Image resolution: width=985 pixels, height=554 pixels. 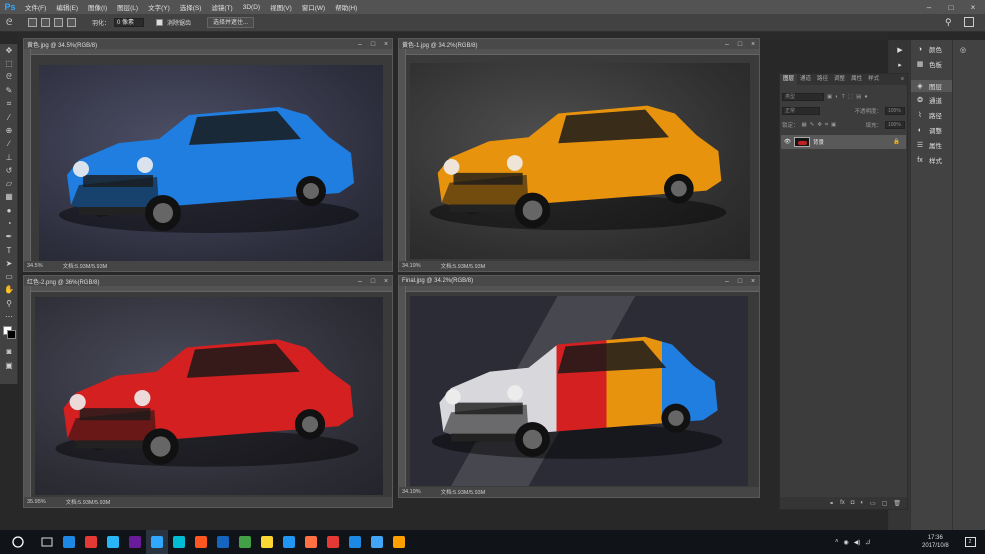 What do you see at coordinates (935, 542) in the screenshot?
I see `clock: 17:36 2017/10/8` at bounding box center [935, 542].